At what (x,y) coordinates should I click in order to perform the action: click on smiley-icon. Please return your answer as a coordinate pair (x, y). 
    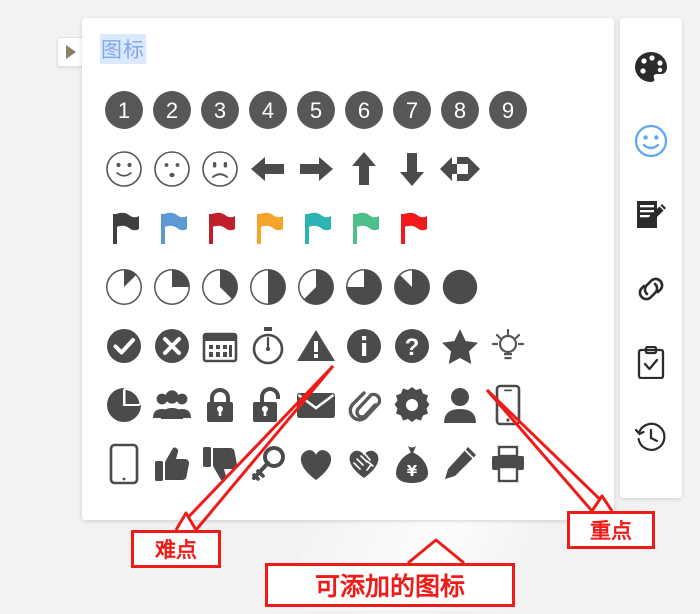
    Looking at the image, I should click on (651, 143).